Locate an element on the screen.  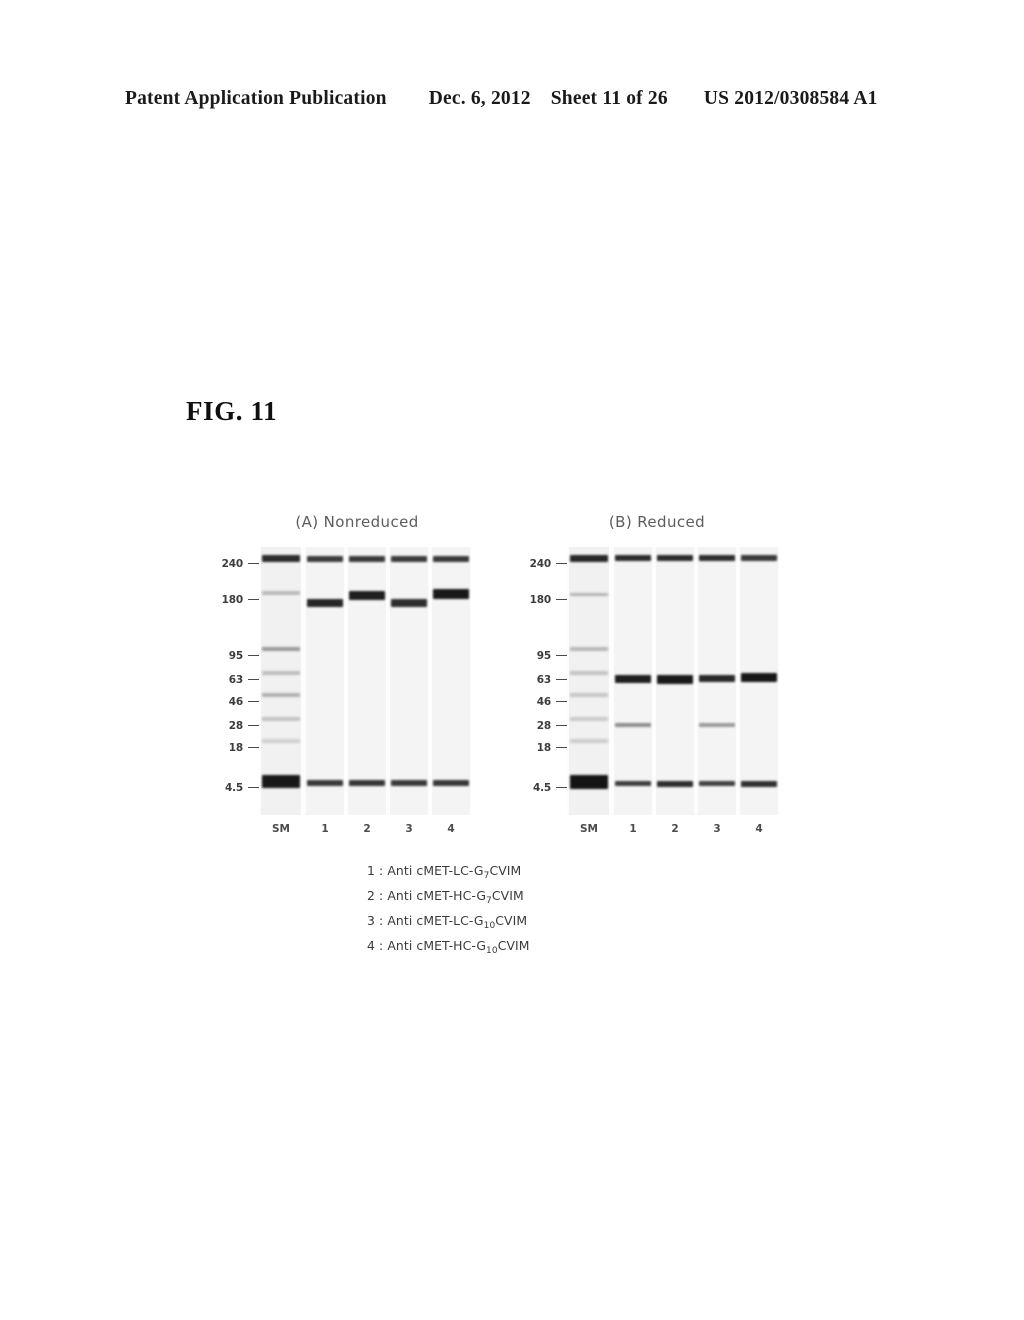
legend-line: 2 : Anti cMET-HC-G7CVIM is located at coordinates (517, 898).